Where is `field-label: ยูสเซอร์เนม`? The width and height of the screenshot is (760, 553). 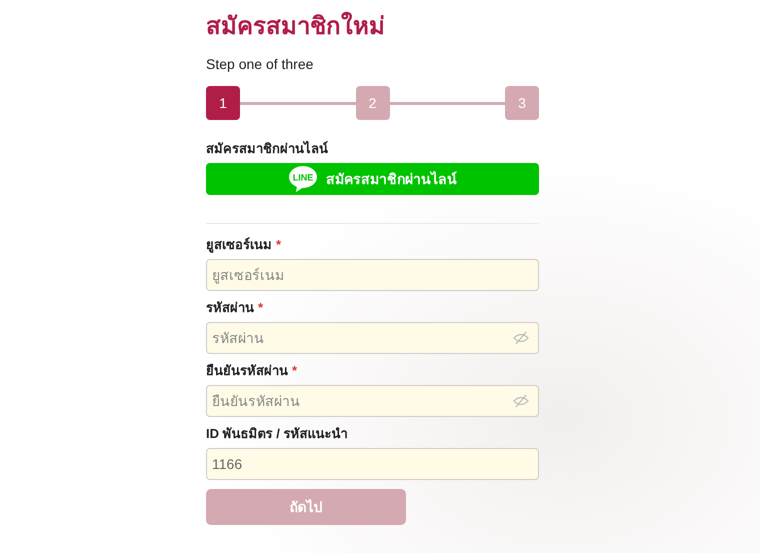
field-label: ยูสเซอร์เนม is located at coordinates (239, 244).